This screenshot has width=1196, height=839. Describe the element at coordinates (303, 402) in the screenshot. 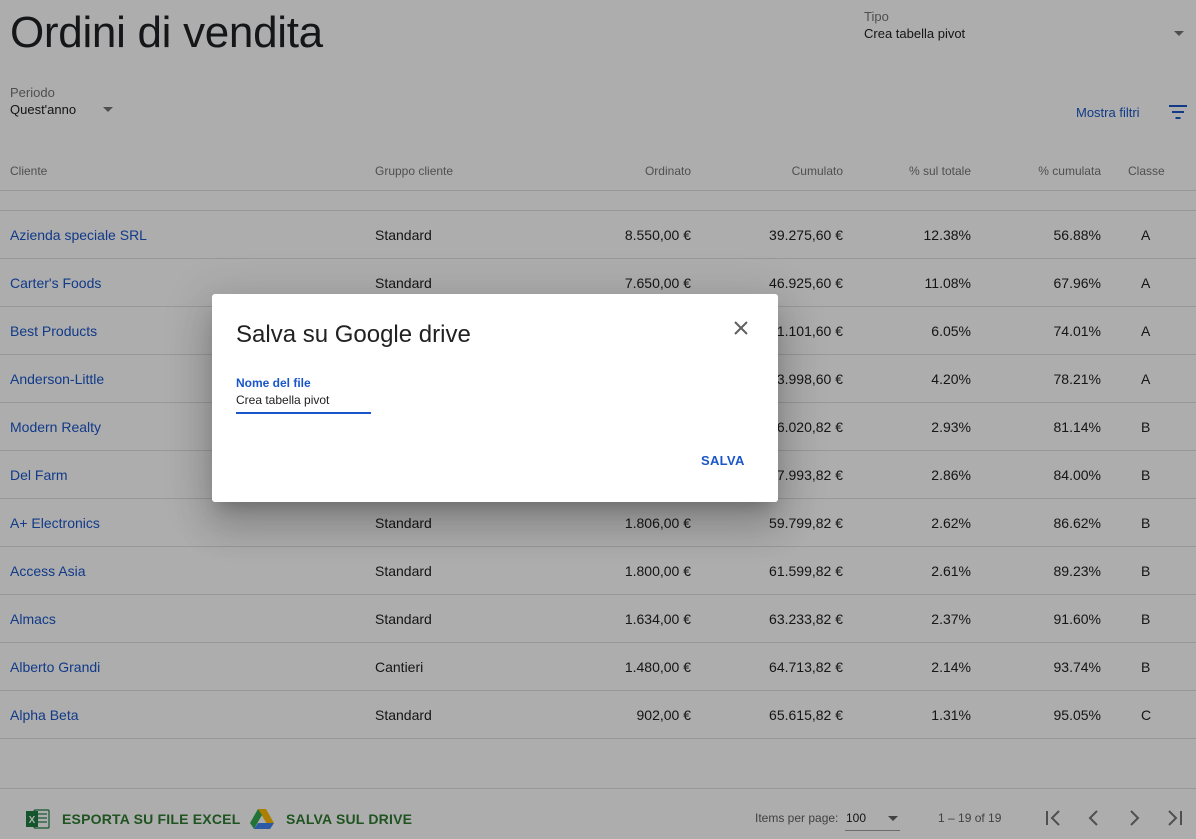

I see `file-name-input` at that location.